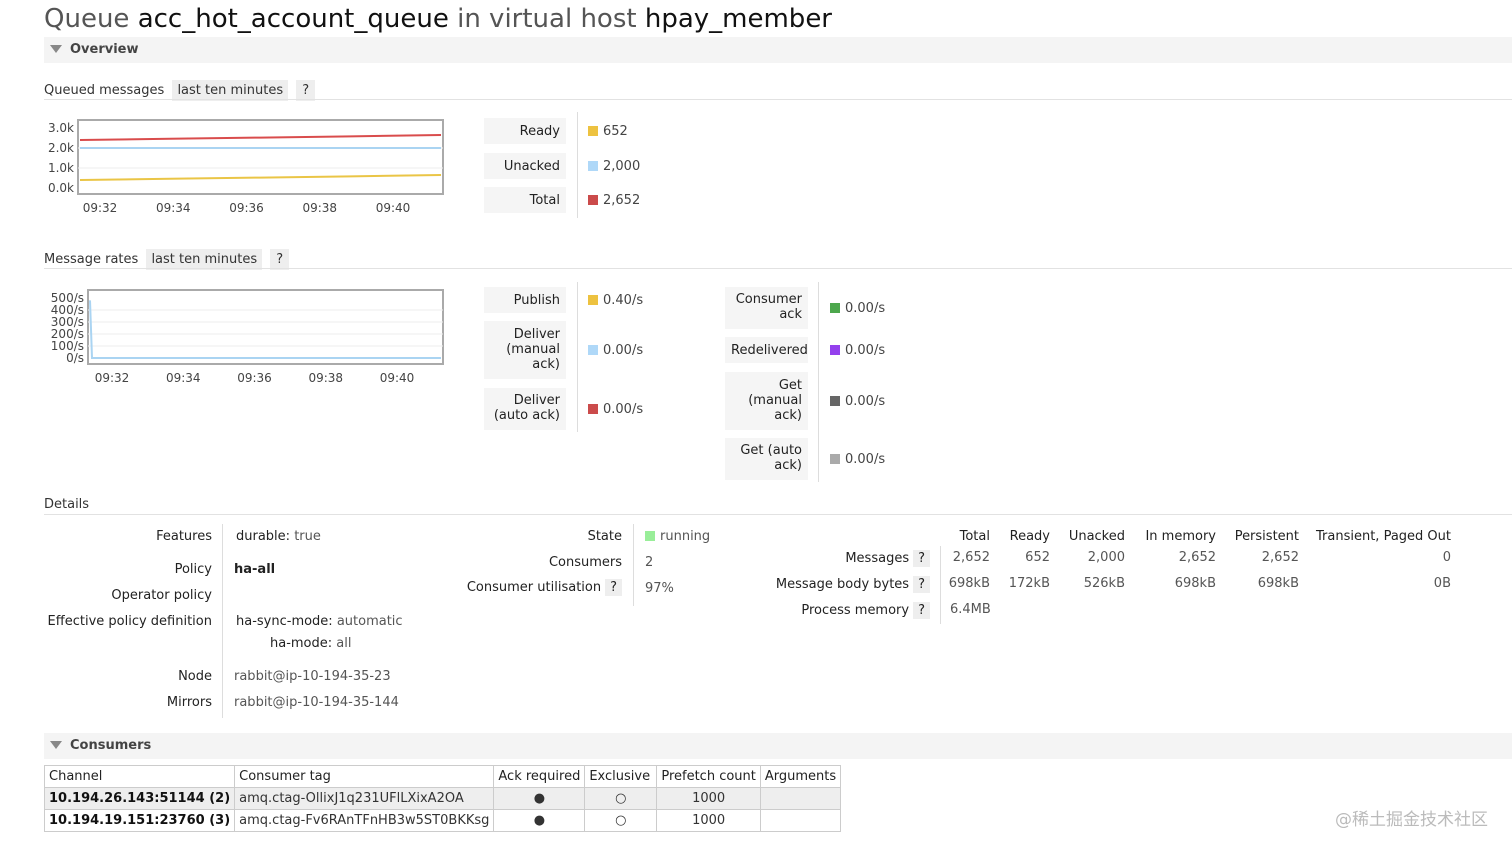 This screenshot has width=1512, height=849. Describe the element at coordinates (161, 595) in the screenshot. I see `operator-policy-label: Operator policy` at that location.